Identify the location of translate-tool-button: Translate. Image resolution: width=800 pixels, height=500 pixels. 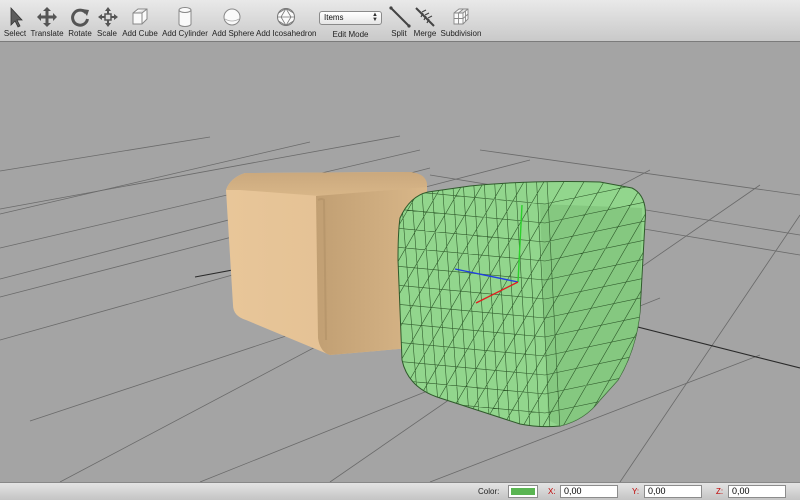
(47, 21).